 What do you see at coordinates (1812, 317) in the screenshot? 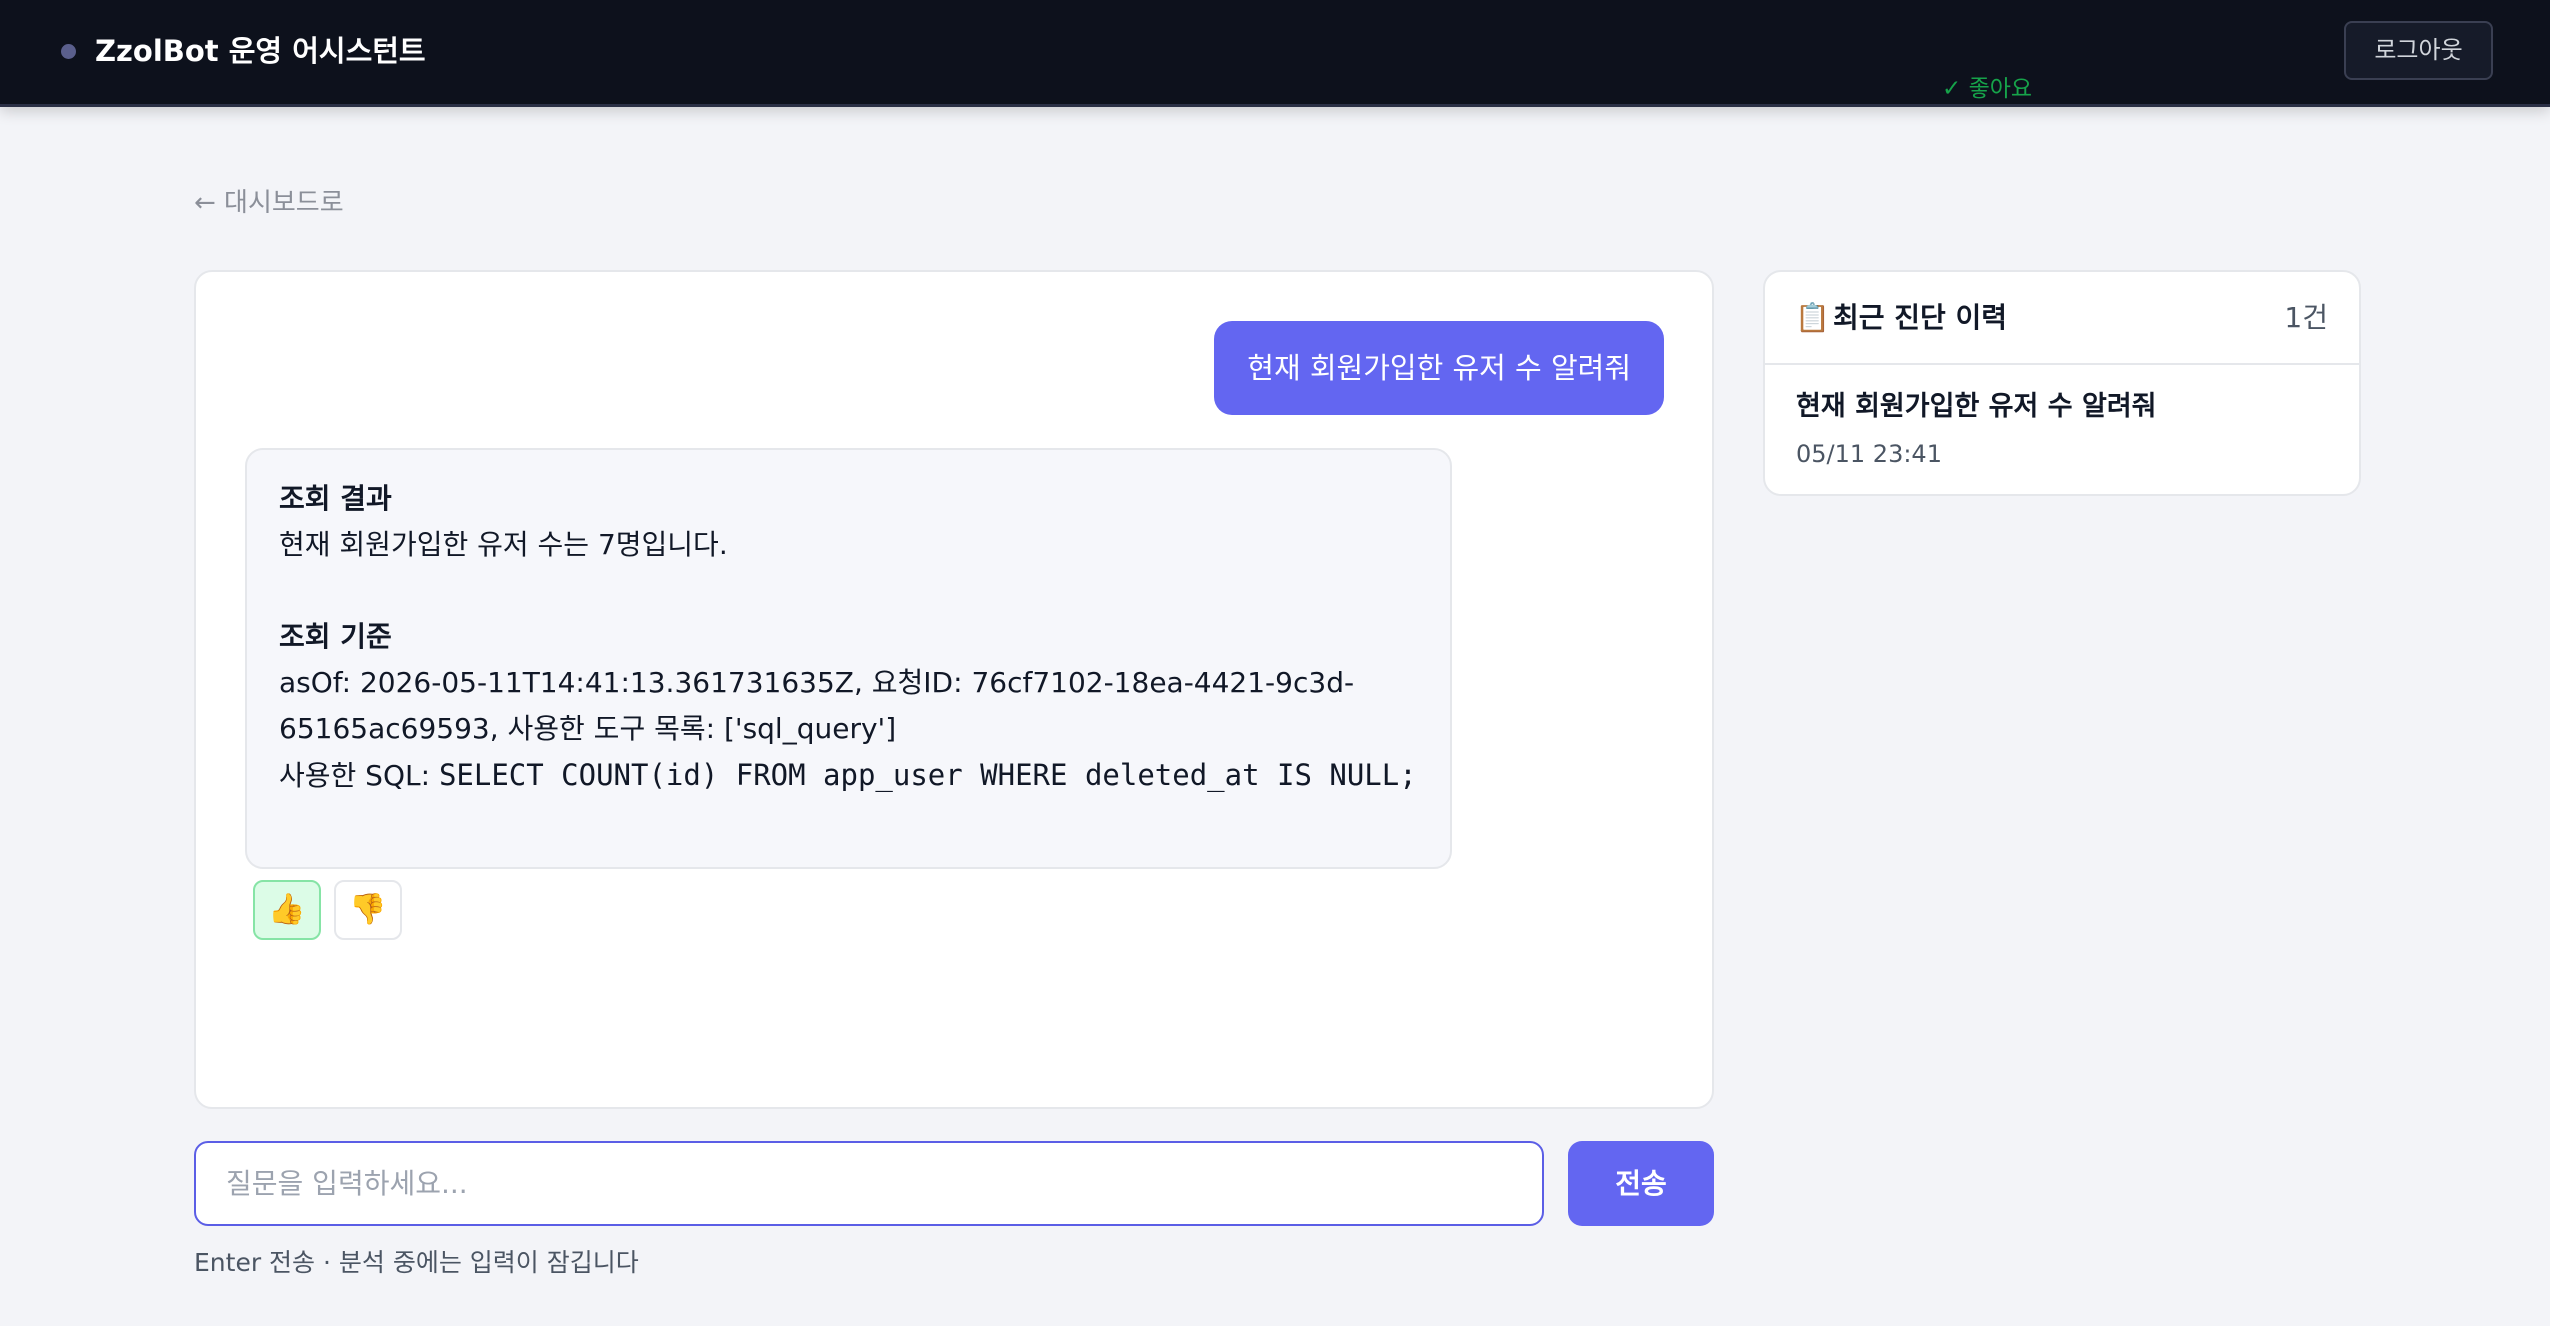
I see `clipboard-icon: 📋` at bounding box center [1812, 317].